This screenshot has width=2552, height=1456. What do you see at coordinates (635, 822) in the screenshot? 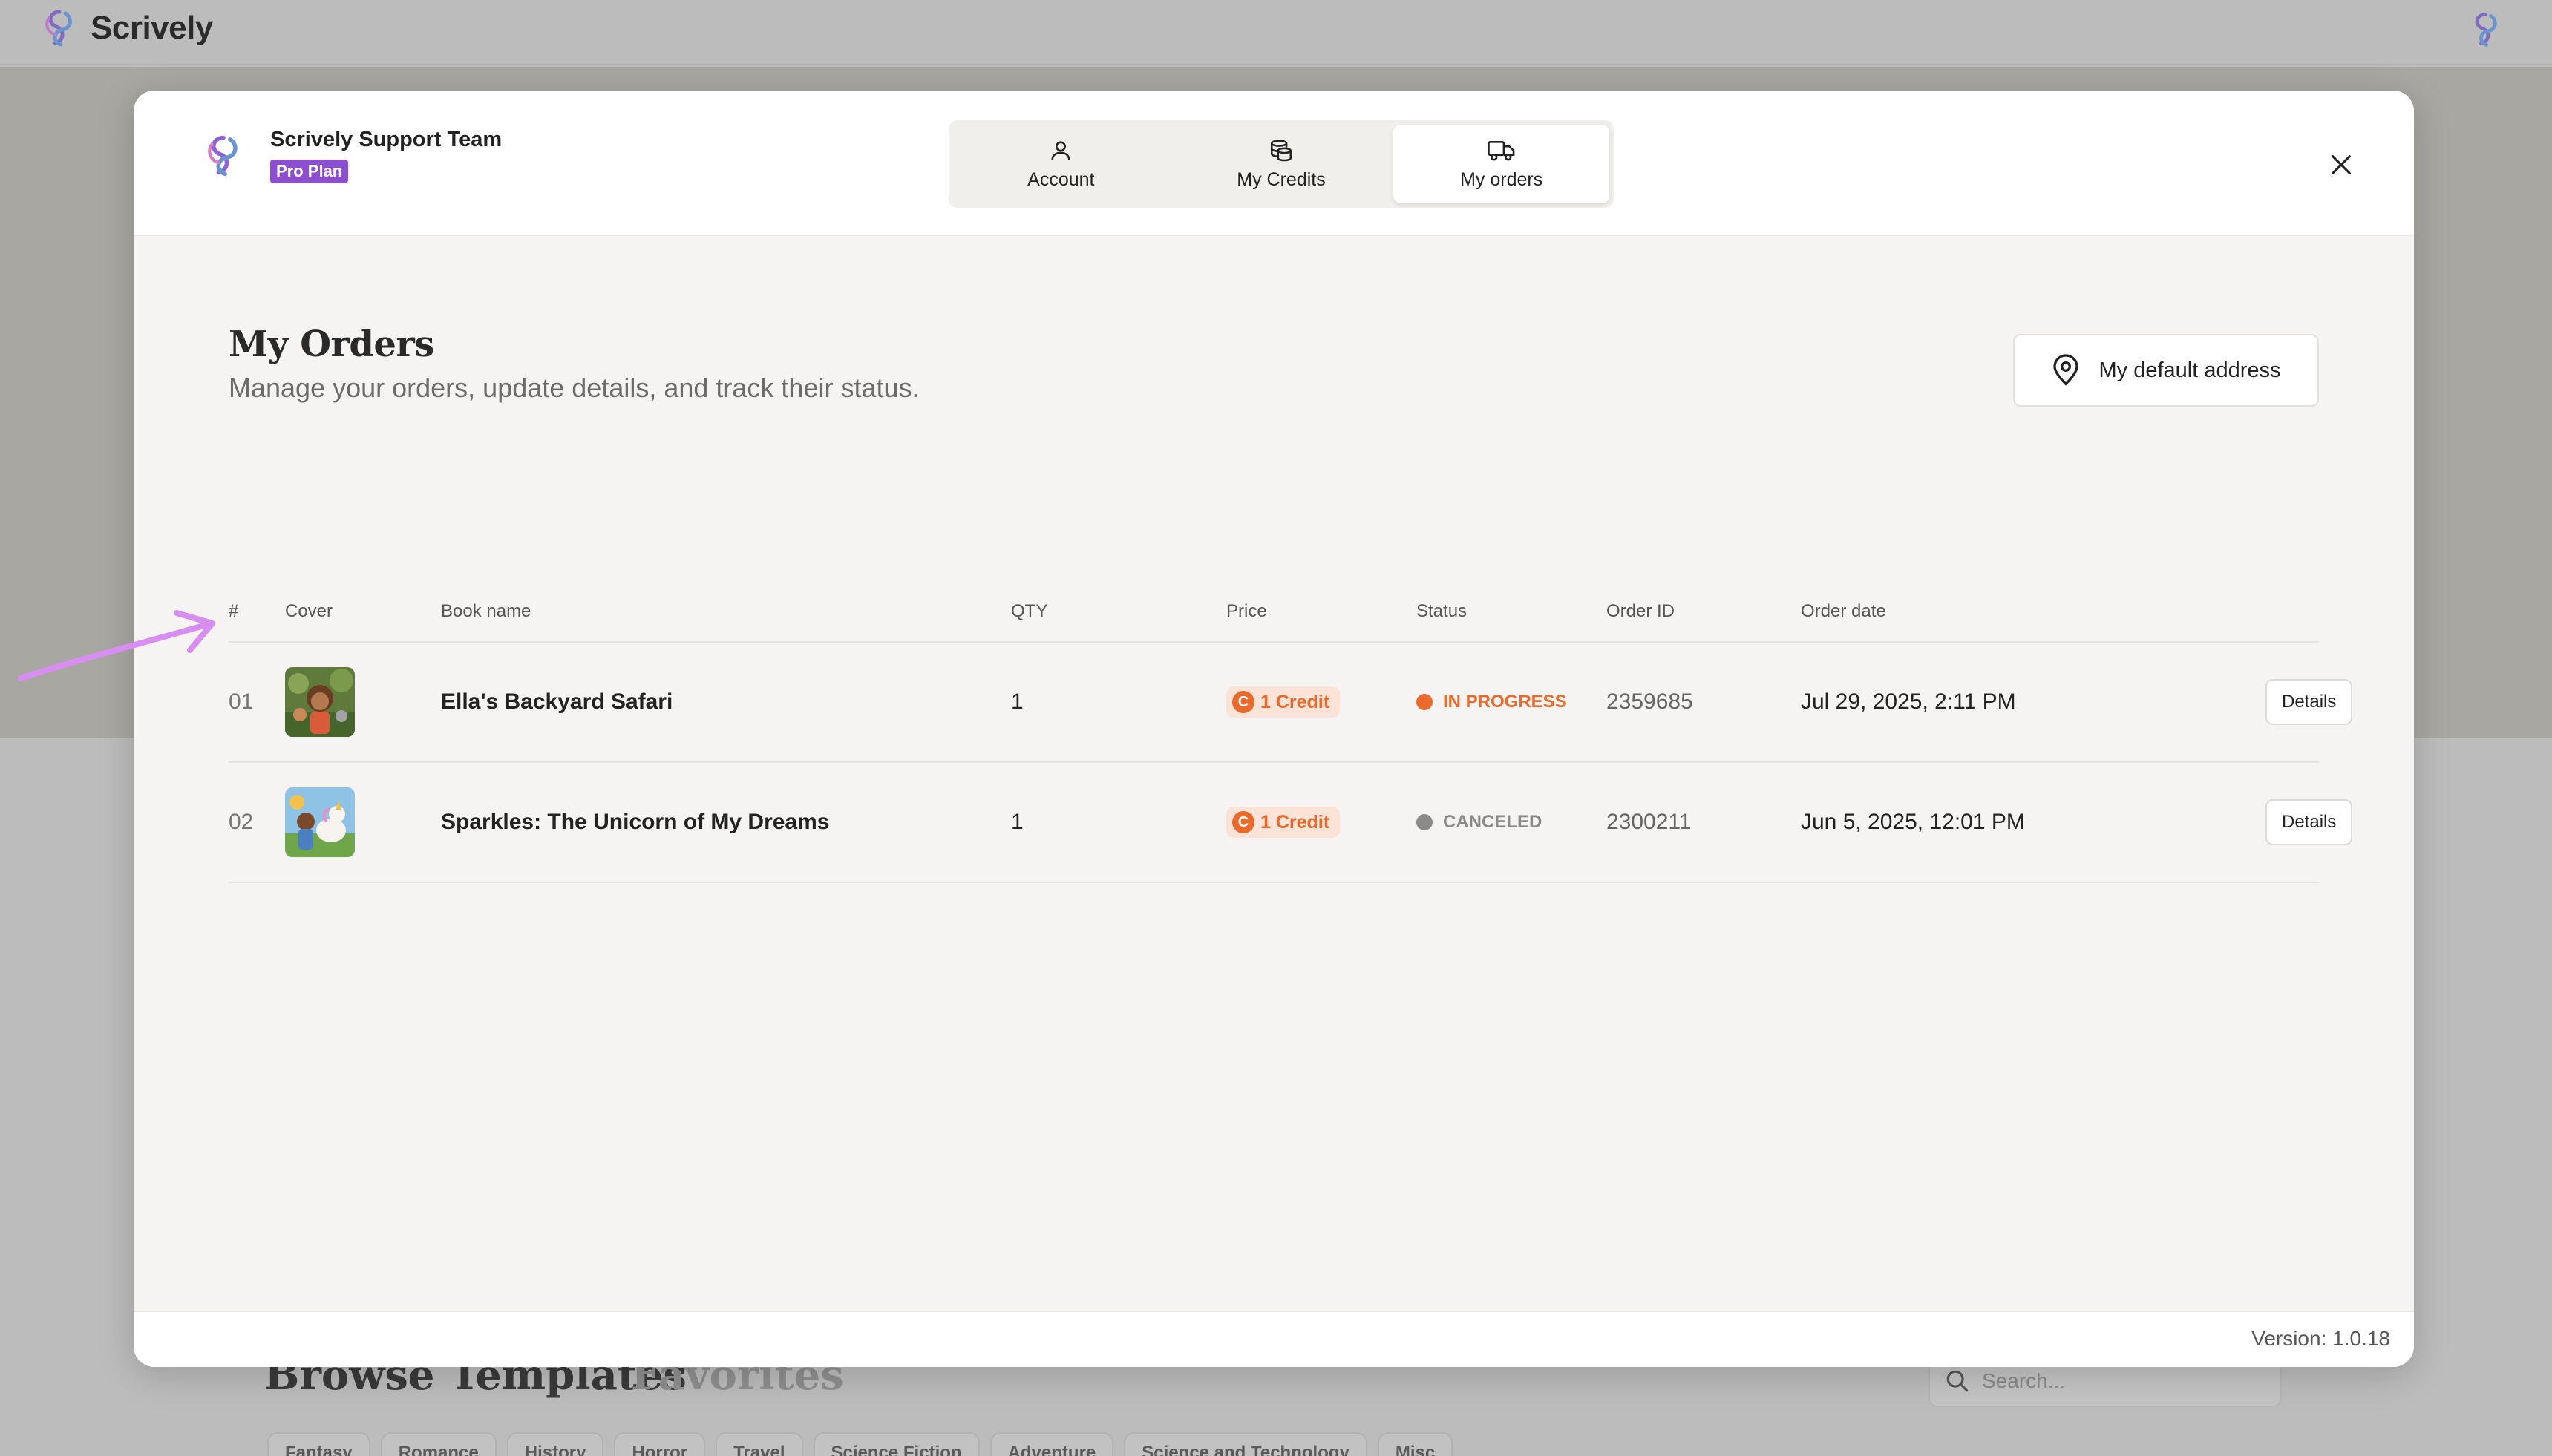
I see `book-name: Sparkles: The Unicorn of My Dreams` at bounding box center [635, 822].